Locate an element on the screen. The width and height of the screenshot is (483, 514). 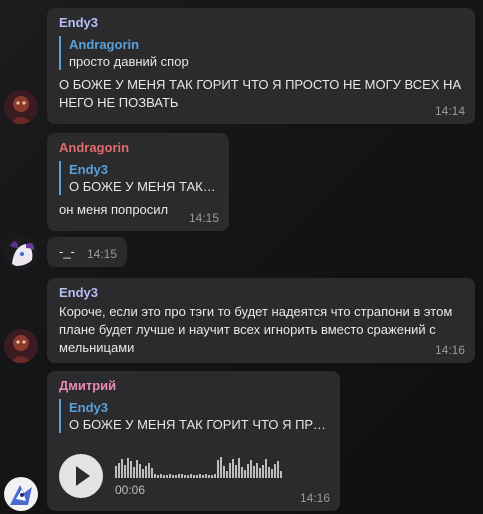
sender-name: Дмитрий is located at coordinates (193, 386).